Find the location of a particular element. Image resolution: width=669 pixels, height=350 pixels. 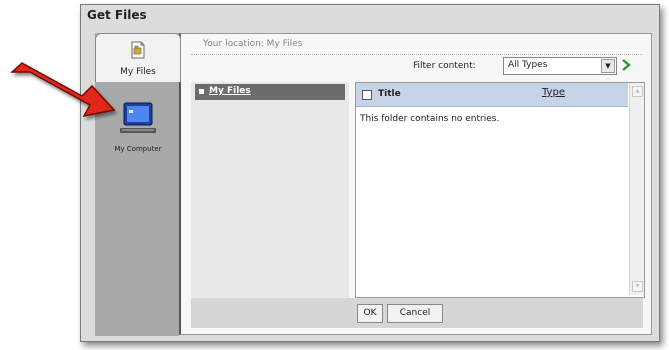

empty-message: This folder contains no entries. is located at coordinates (430, 119).